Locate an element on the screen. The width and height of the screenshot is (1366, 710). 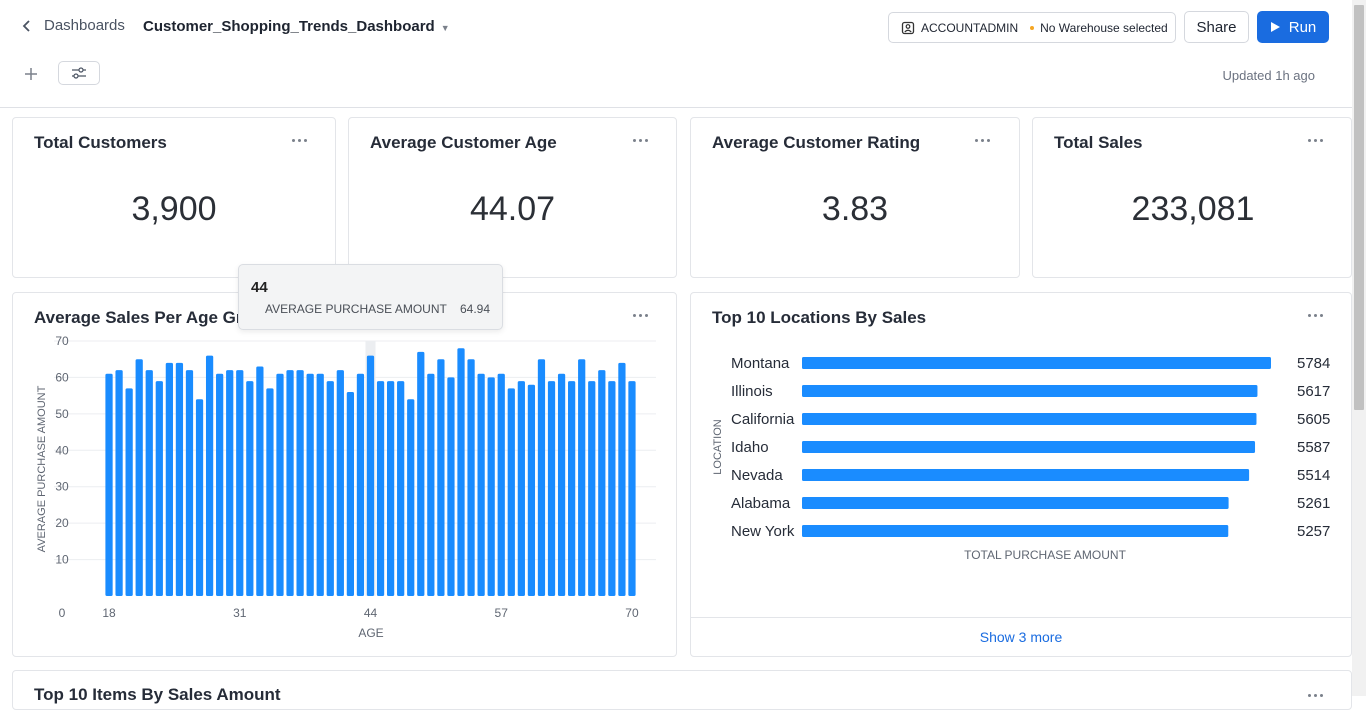
top-items-card: Top 10 Items By Sales Amount is located at coordinates (682, 690).